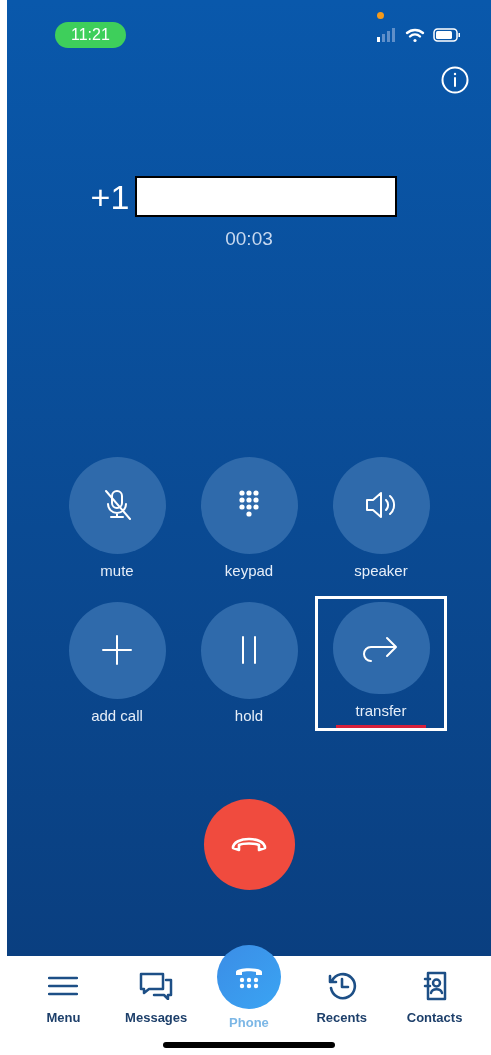 Image resolution: width=491 pixels, height=1055 pixels. What do you see at coordinates (434, 986) in the screenshot?
I see `address-book-icon` at bounding box center [434, 986].